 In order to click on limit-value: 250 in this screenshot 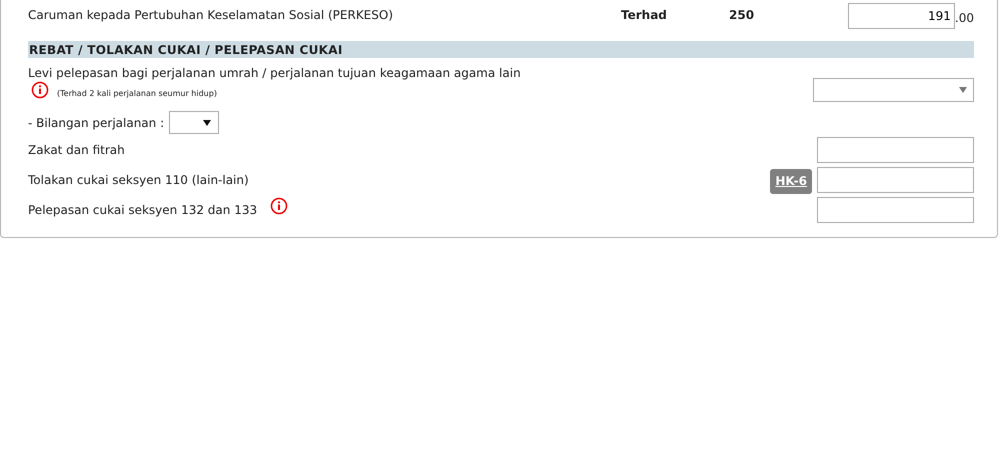, I will do `click(741, 15)`.